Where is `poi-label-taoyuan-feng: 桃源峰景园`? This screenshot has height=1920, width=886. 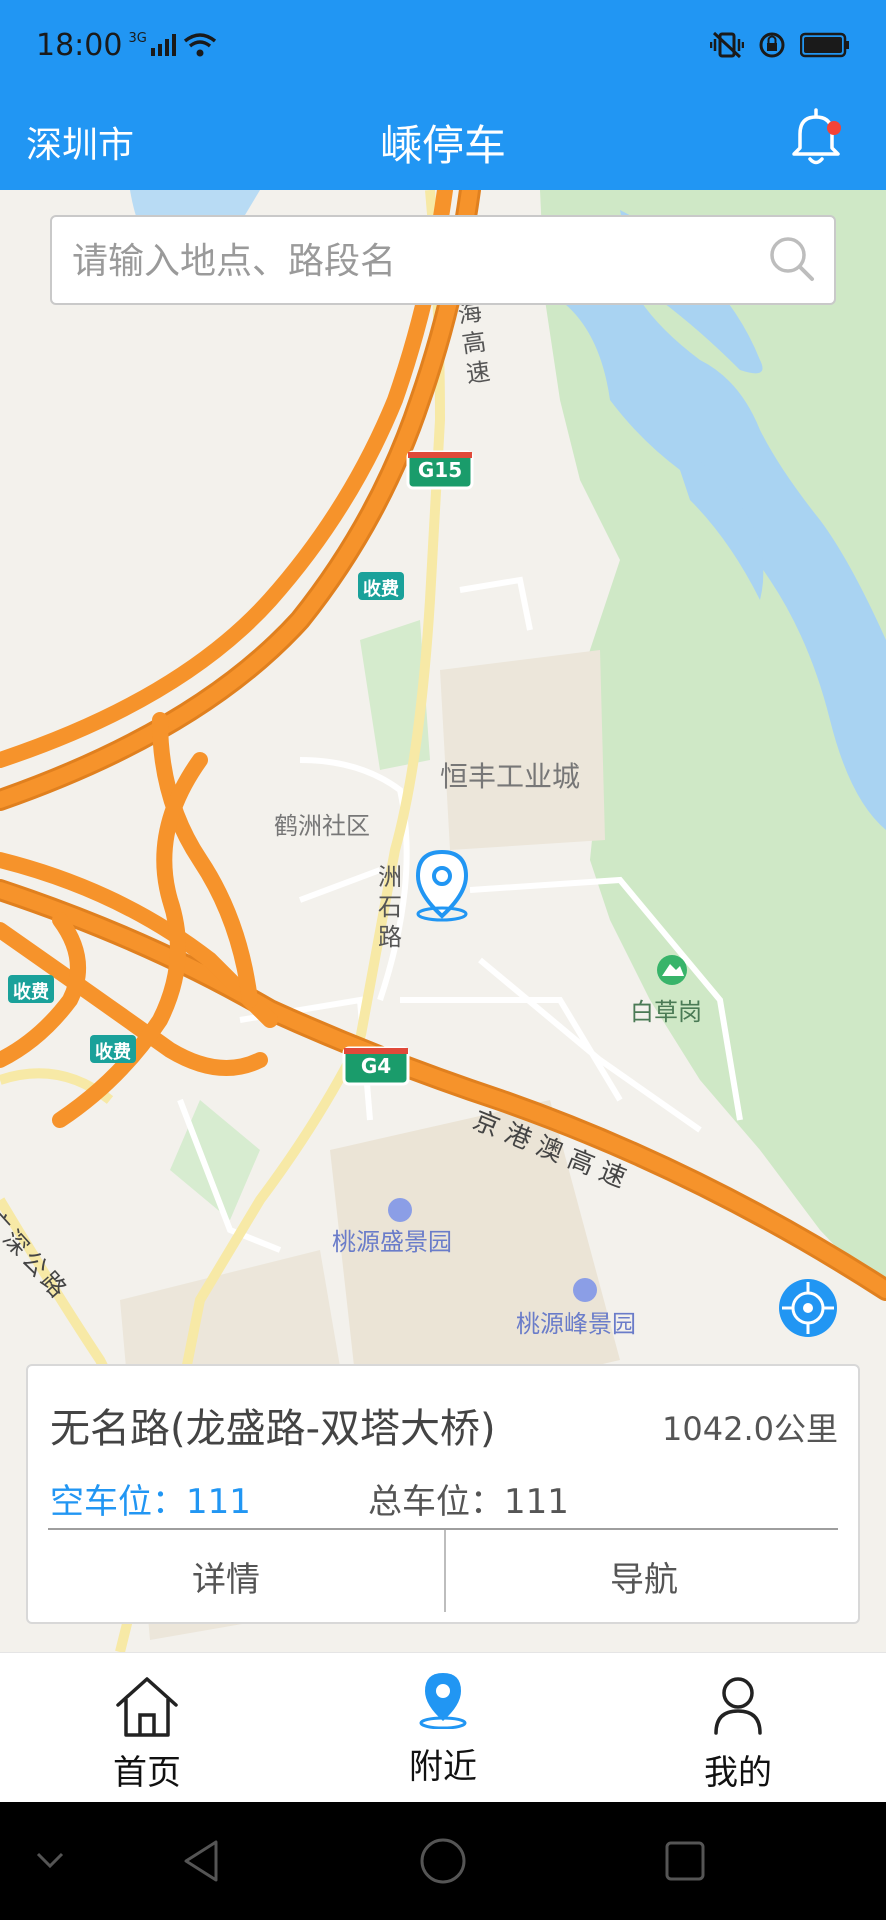
poi-label-taoyuan-feng: 桃源峰景园 is located at coordinates (576, 1324).